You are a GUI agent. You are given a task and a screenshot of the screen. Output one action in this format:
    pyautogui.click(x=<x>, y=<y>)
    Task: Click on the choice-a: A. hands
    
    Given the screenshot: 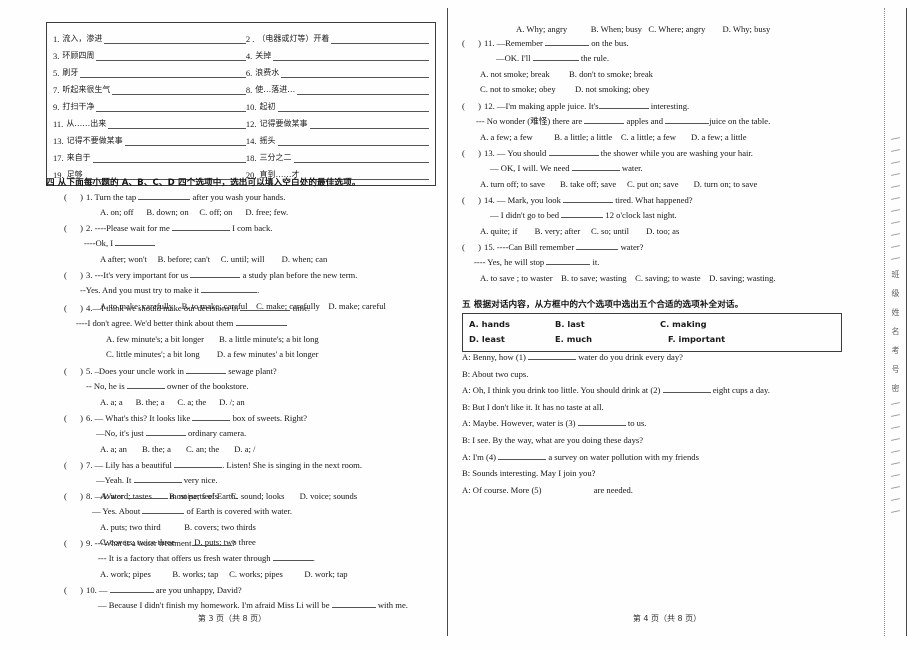 What is the action you would take?
    pyautogui.click(x=512, y=324)
    